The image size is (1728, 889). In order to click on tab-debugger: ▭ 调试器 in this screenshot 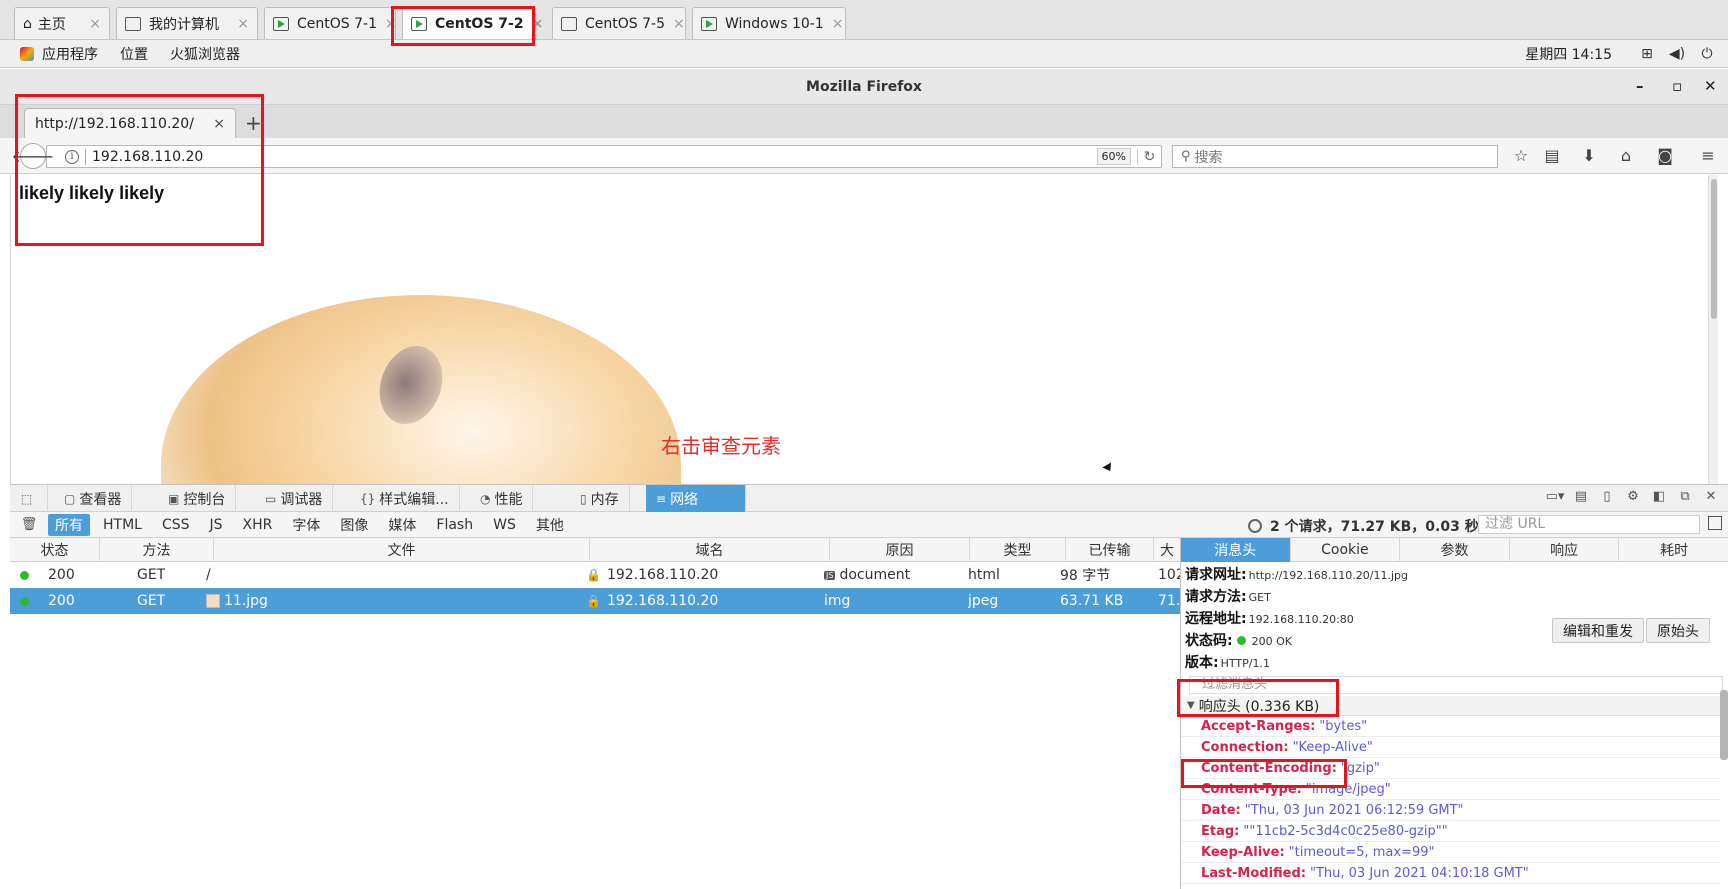, I will do `click(294, 498)`.